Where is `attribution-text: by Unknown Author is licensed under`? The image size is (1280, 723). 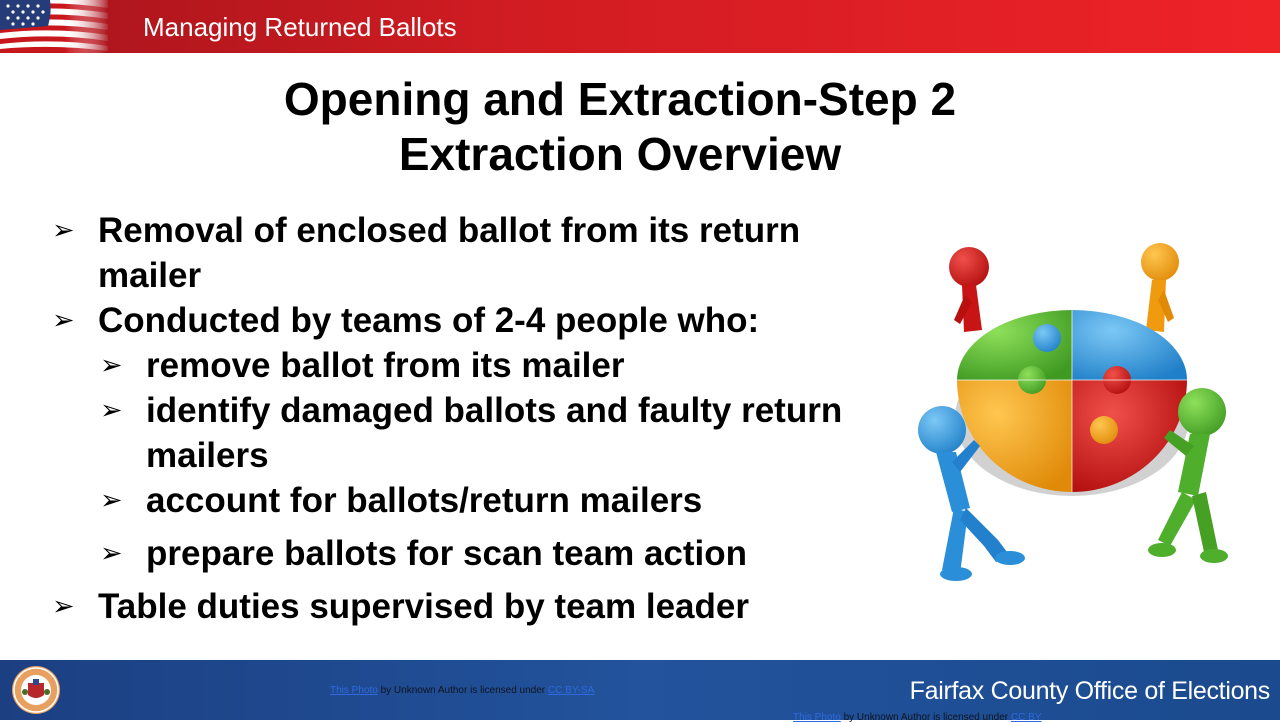
attribution-text: by Unknown Author is licensed under is located at coordinates (462, 690).